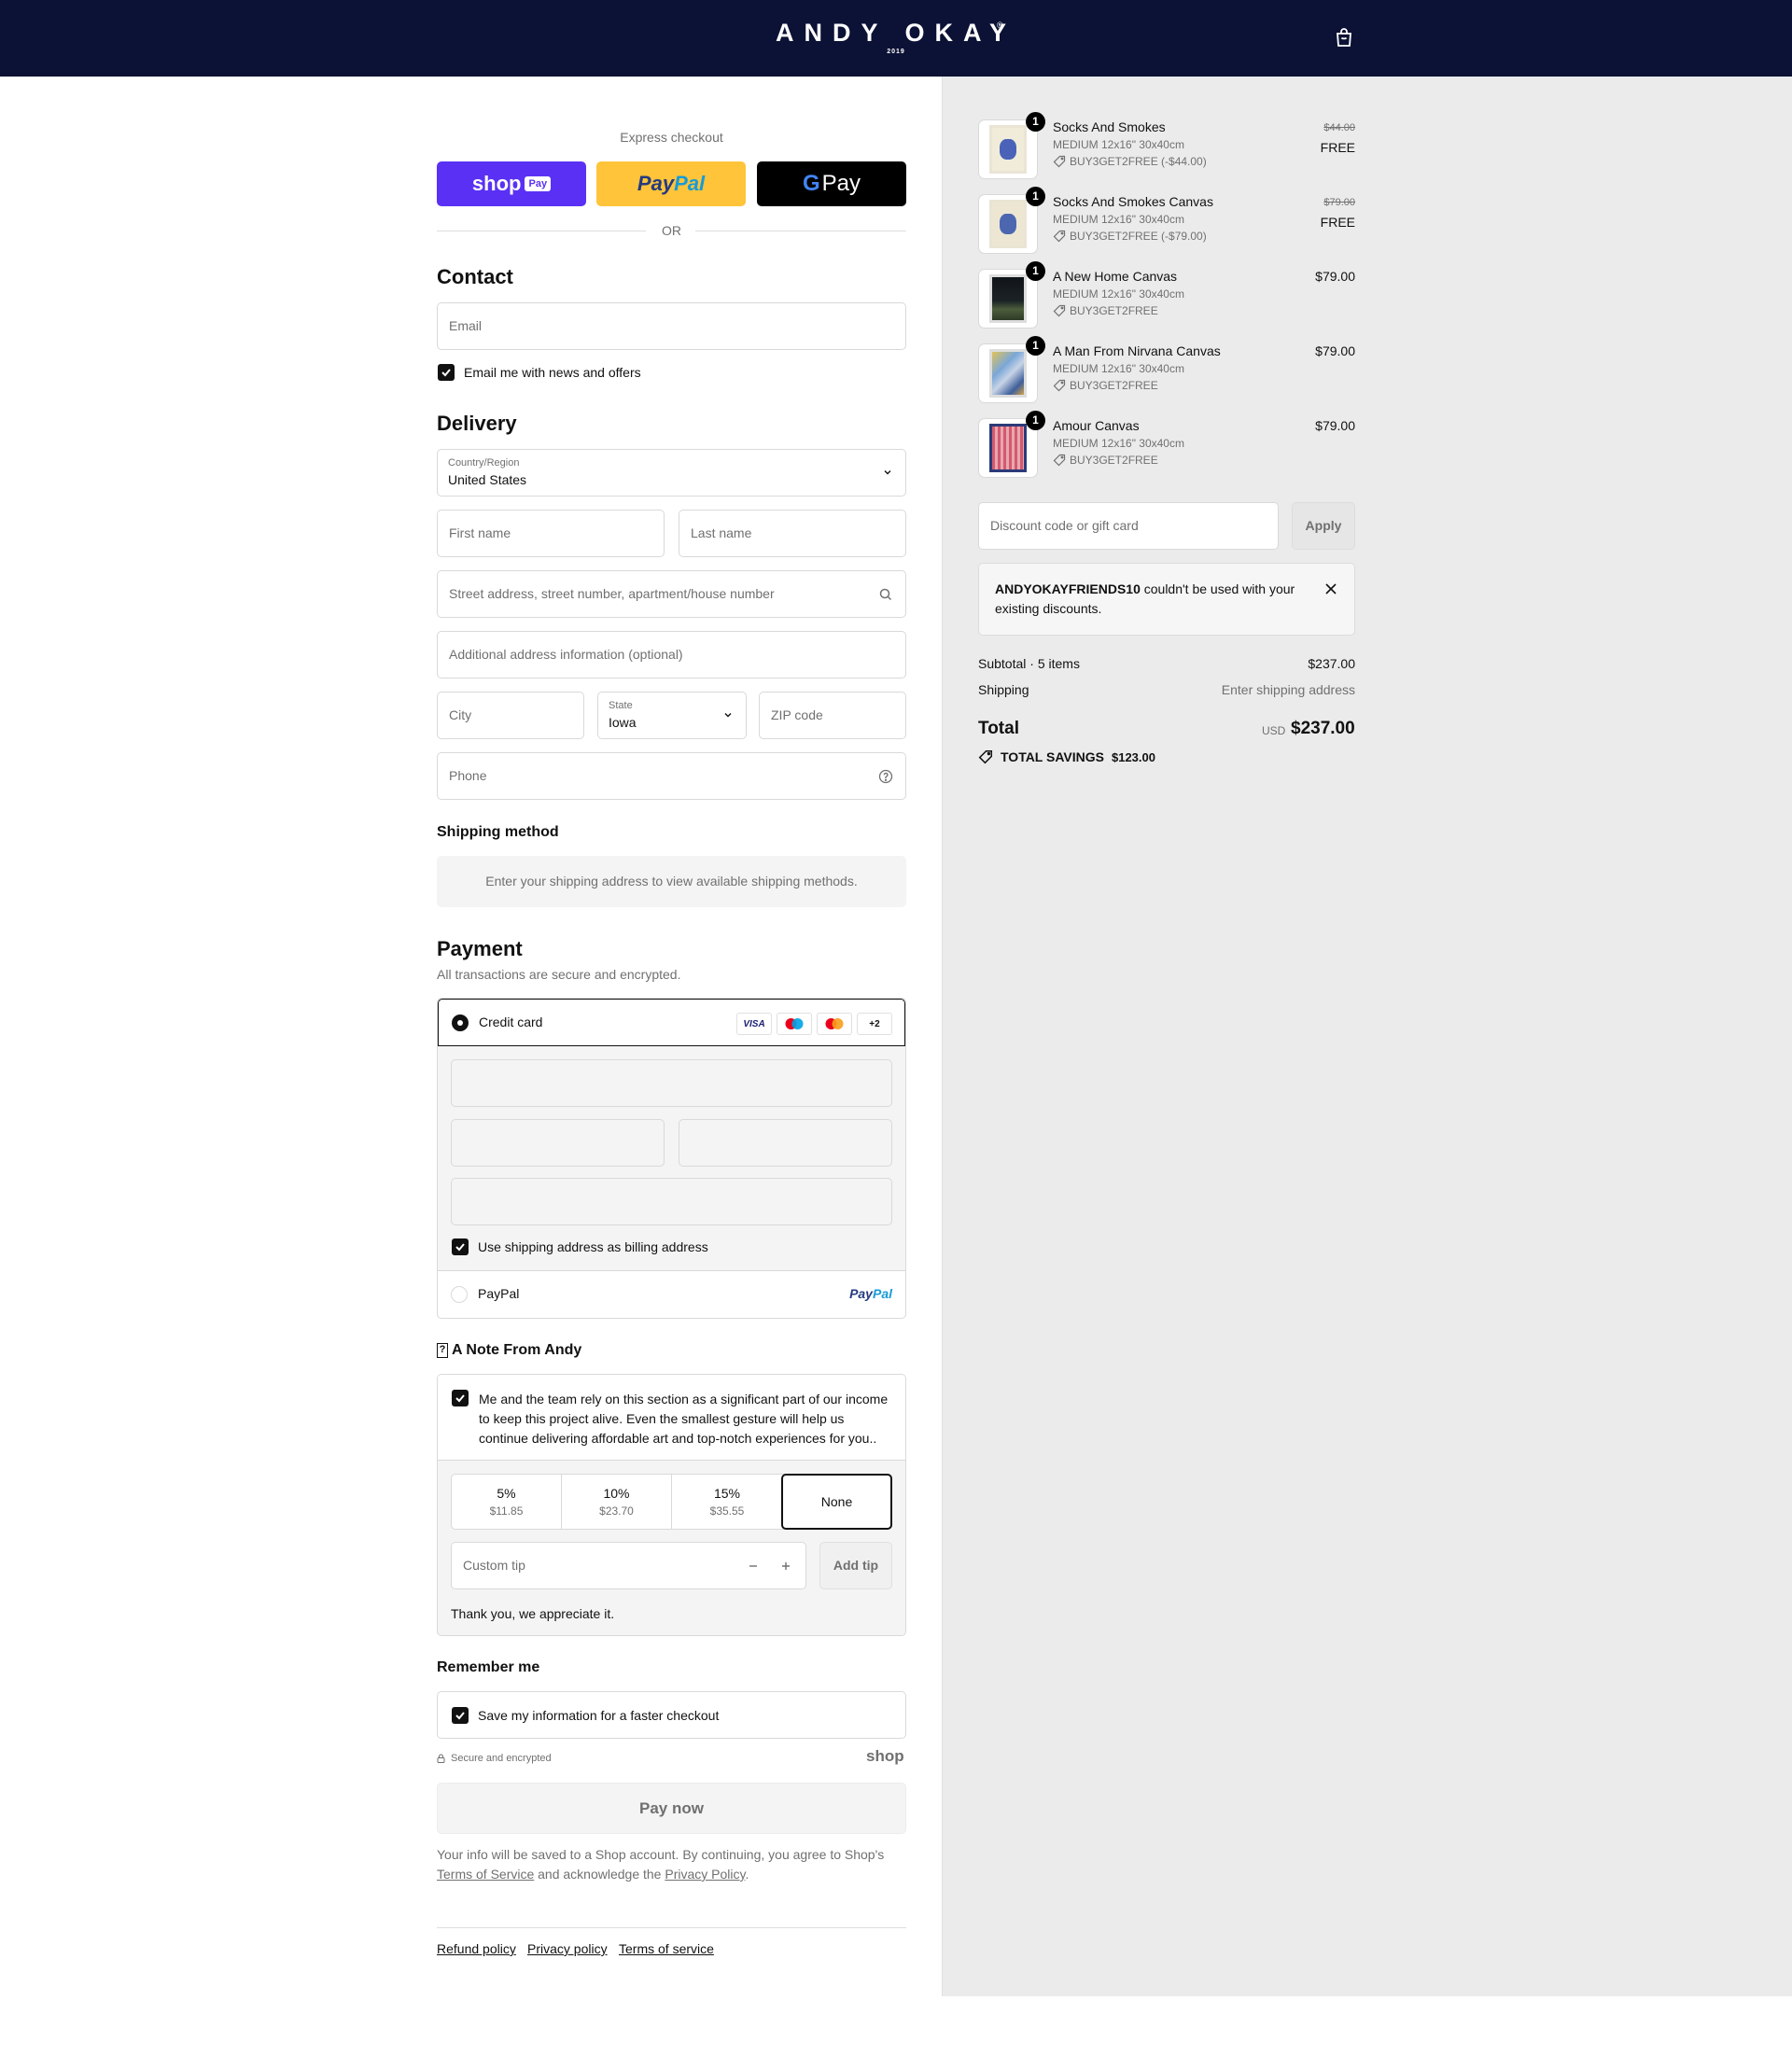  What do you see at coordinates (498, 832) in the screenshot?
I see `shipping-method-heading: Shipping method` at bounding box center [498, 832].